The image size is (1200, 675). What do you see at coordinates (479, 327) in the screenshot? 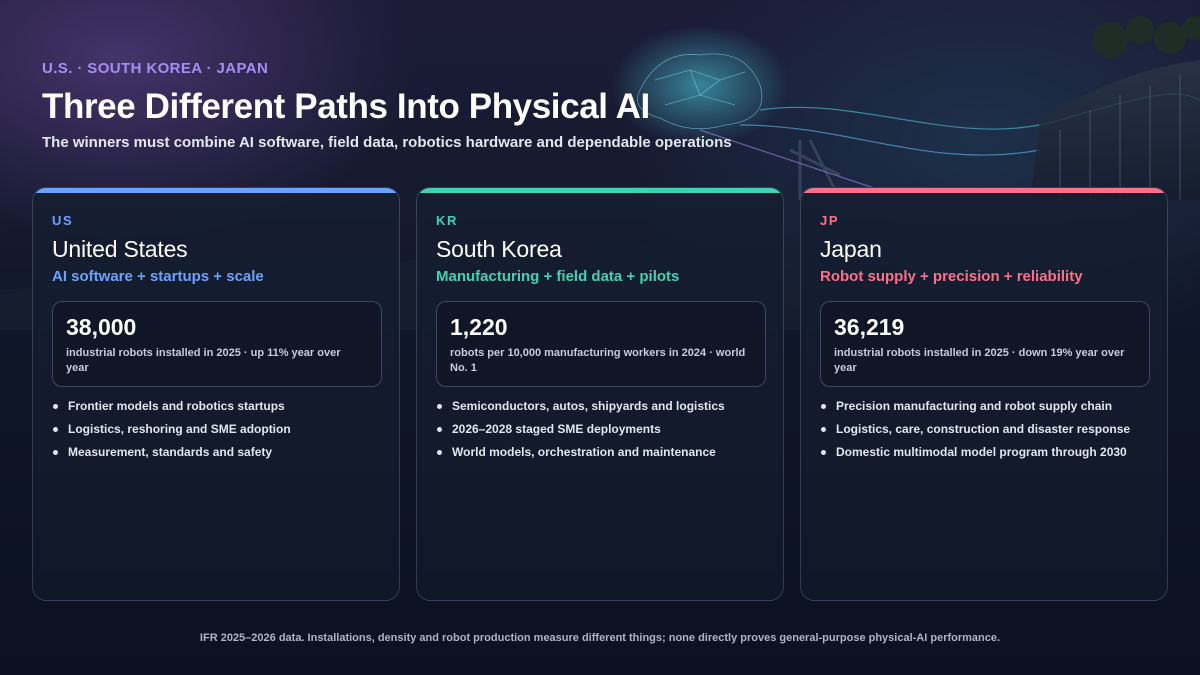
I see `stat-value: 1,220` at bounding box center [479, 327].